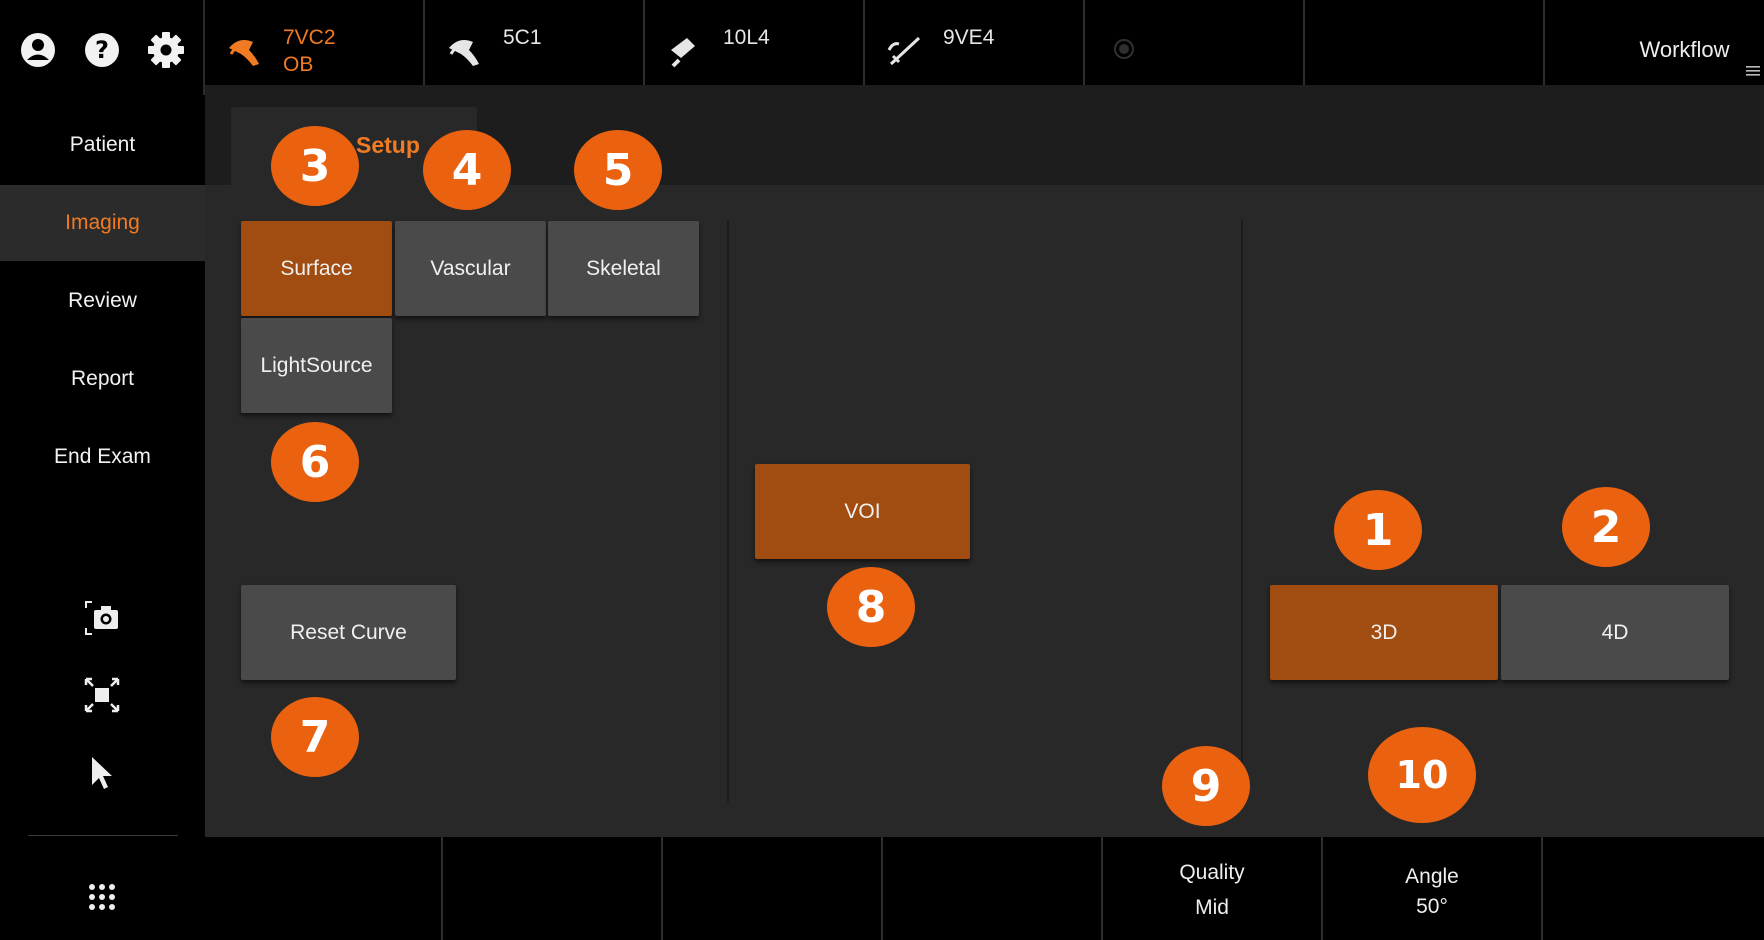 Image resolution: width=1764 pixels, height=940 pixels. I want to click on gear-icon, so click(166, 50).